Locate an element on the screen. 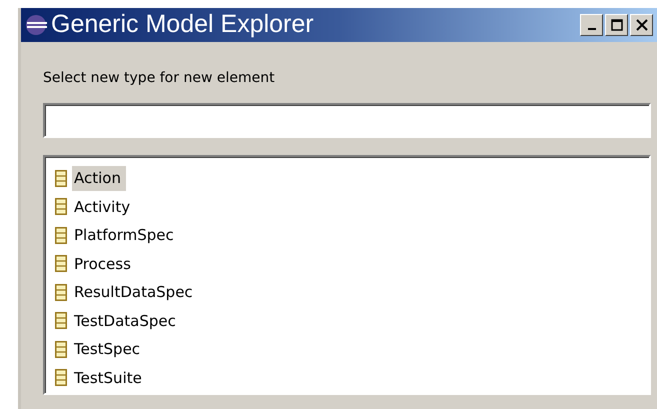  minimize-icon is located at coordinates (592, 29).